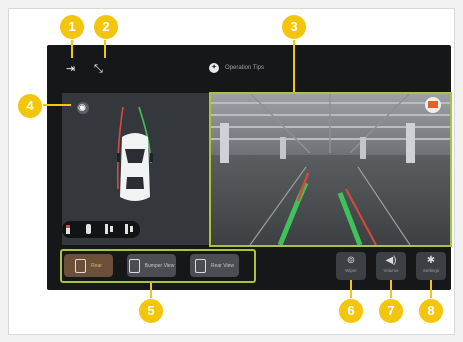 The image size is (463, 342). I want to click on view-button-label: Rear, so click(96, 265).